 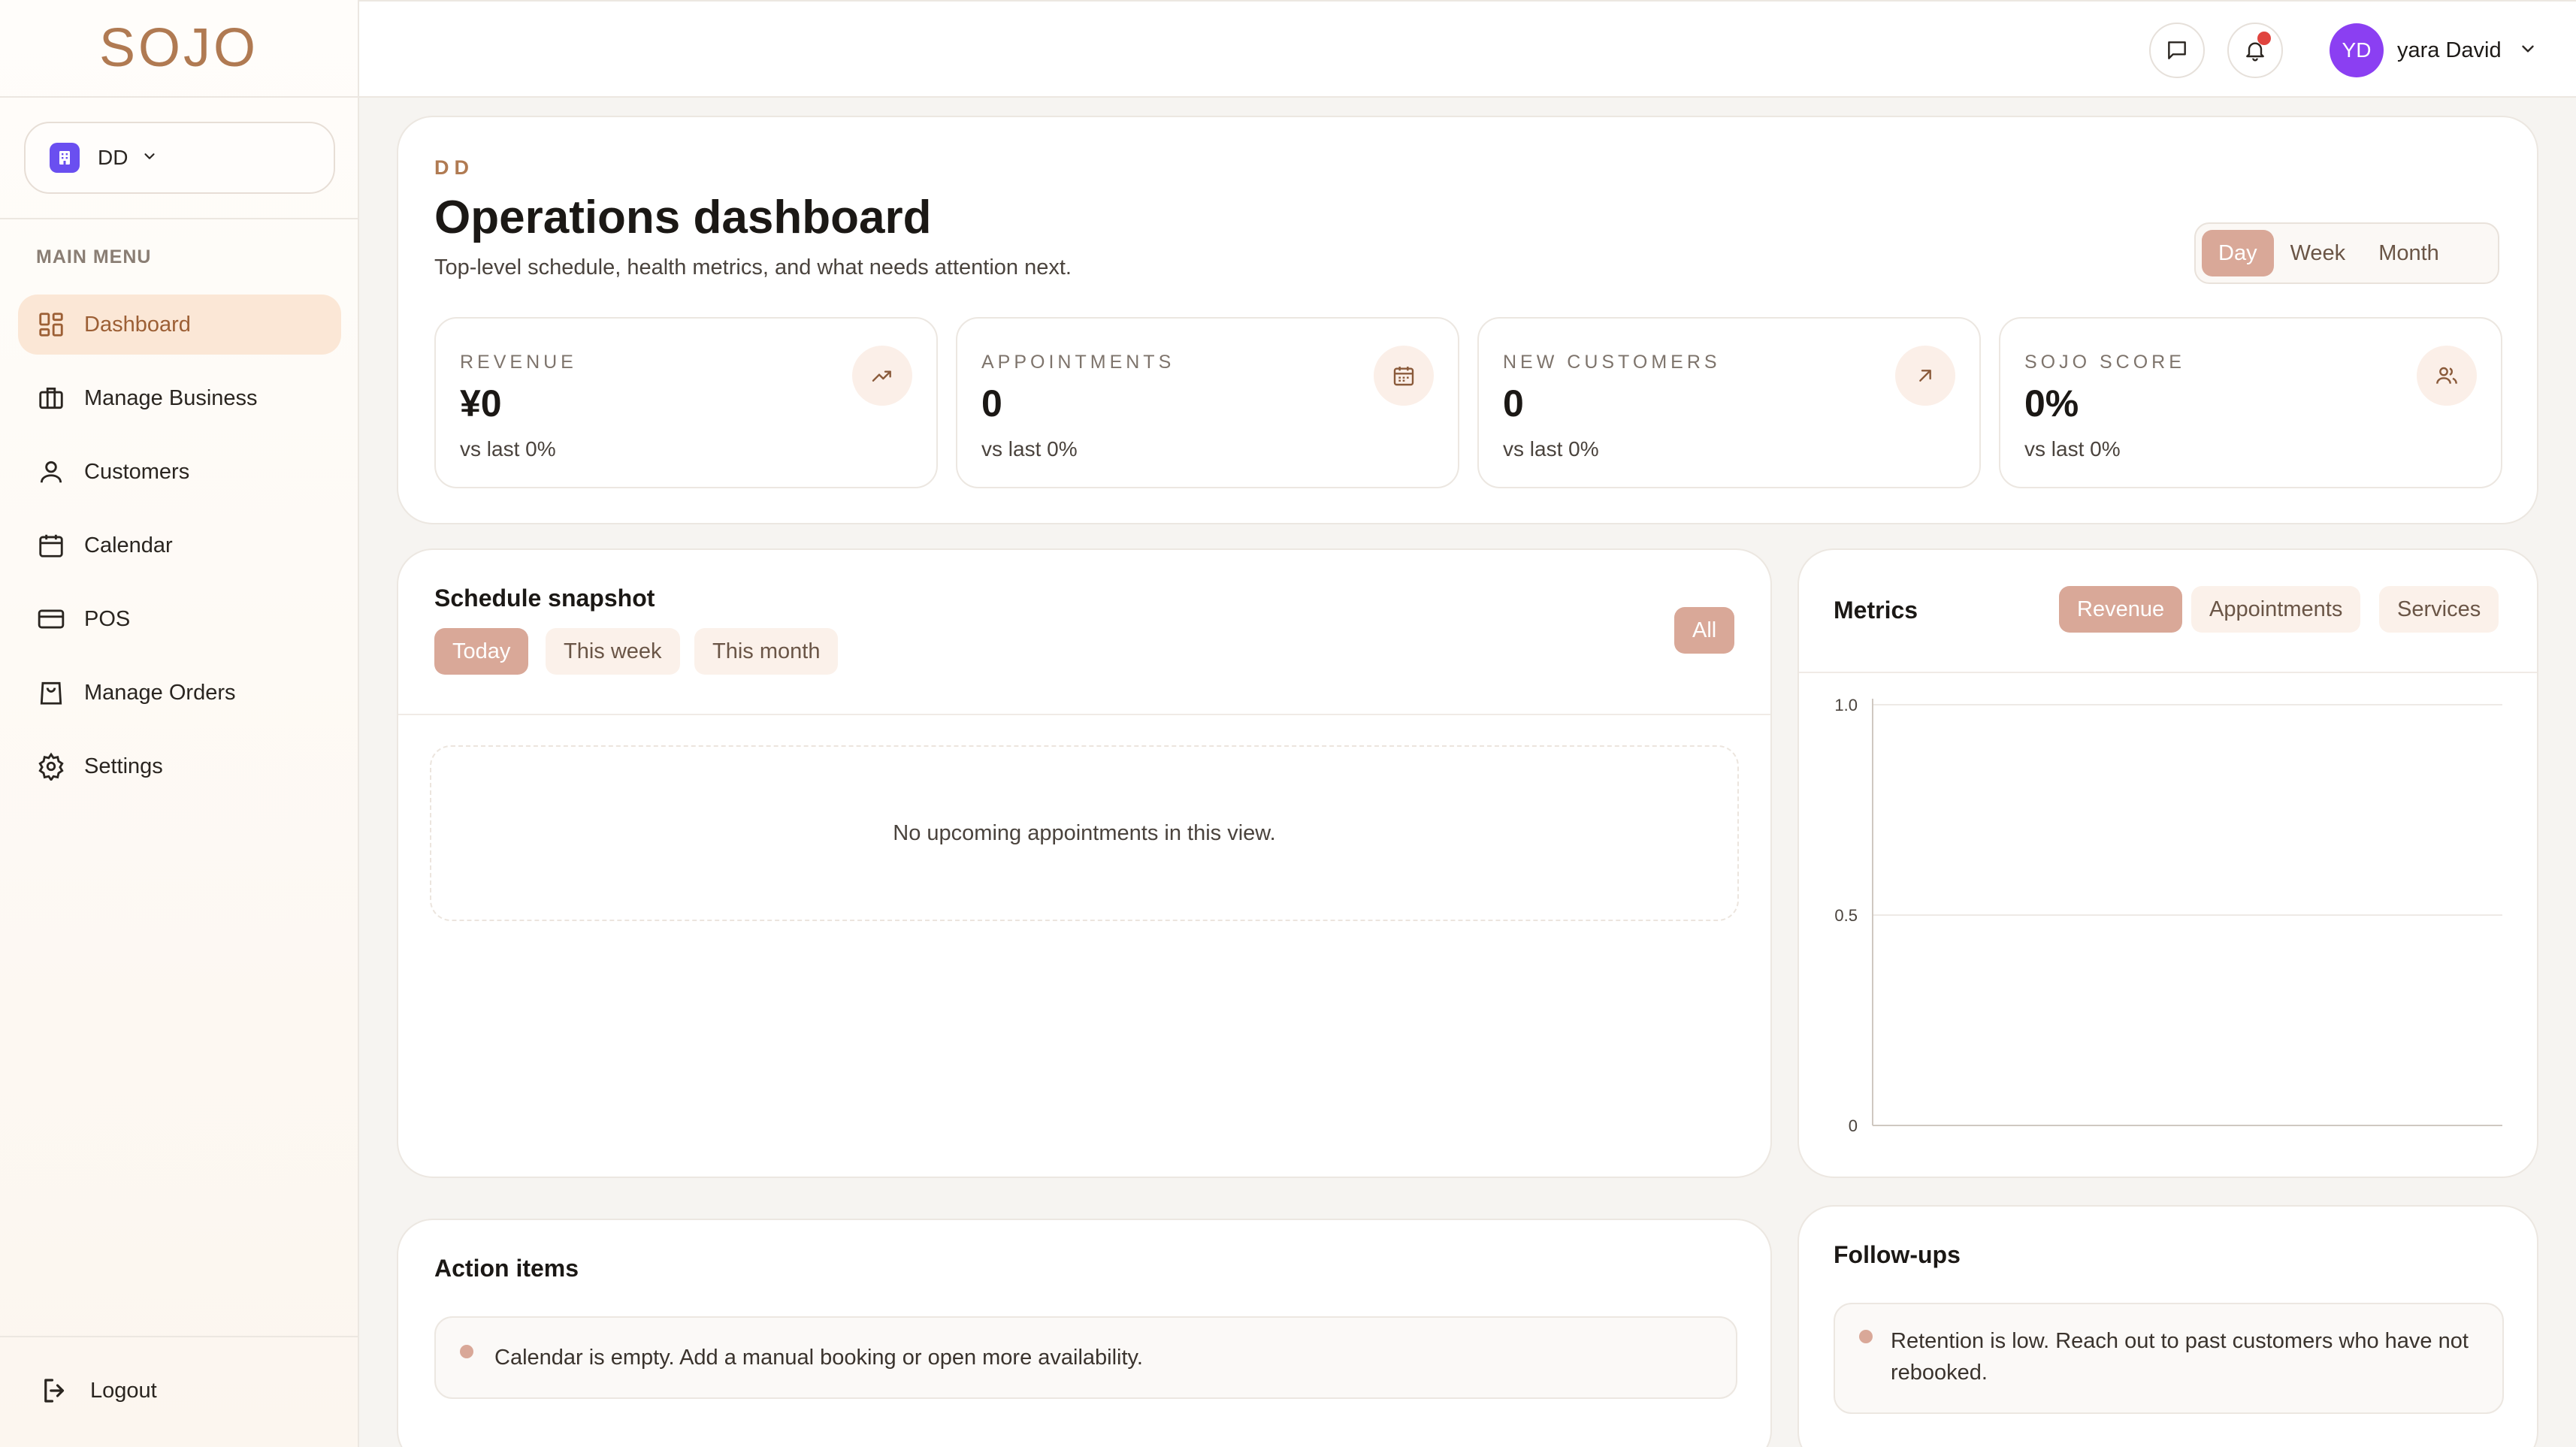 What do you see at coordinates (2449, 50) in the screenshot?
I see `user-name: yara David` at bounding box center [2449, 50].